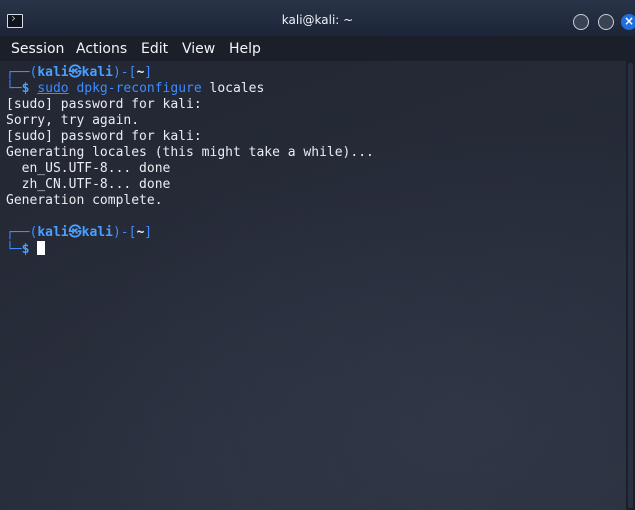 This screenshot has height=510, width=635. What do you see at coordinates (53, 88) in the screenshot?
I see `command-sudo: sudo` at bounding box center [53, 88].